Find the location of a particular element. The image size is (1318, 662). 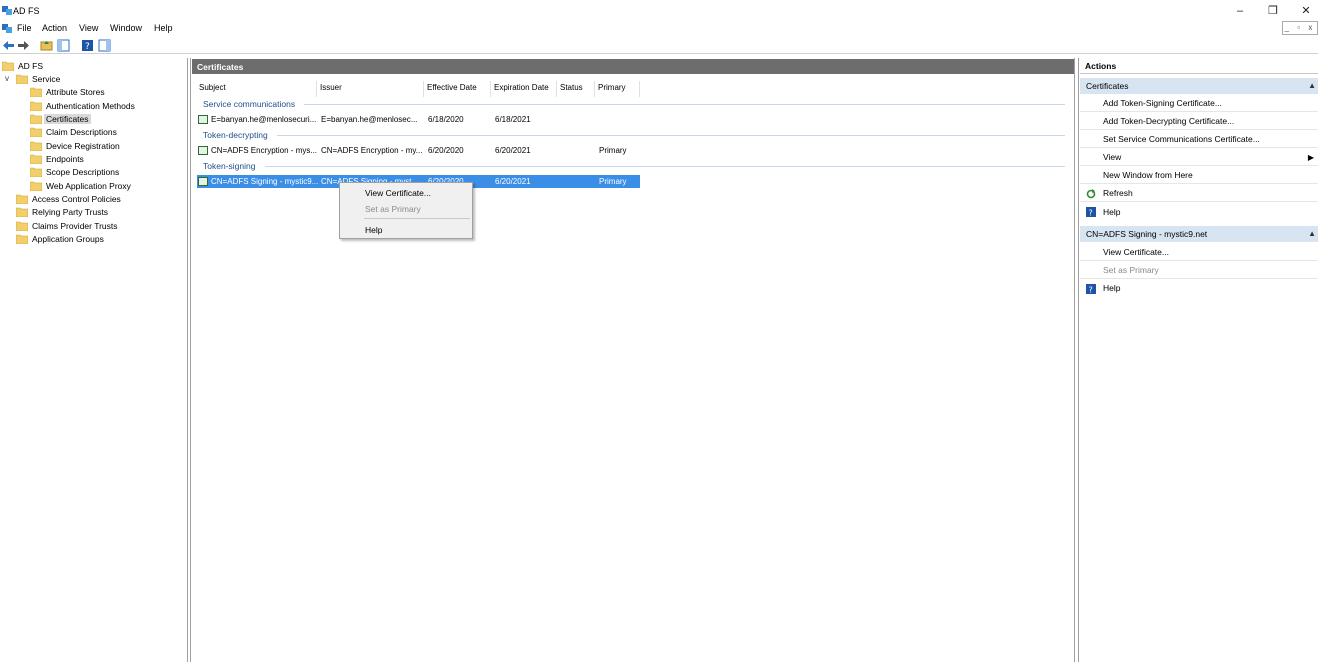

cell-expiration: 6/18/2021 is located at coordinates (513, 119).